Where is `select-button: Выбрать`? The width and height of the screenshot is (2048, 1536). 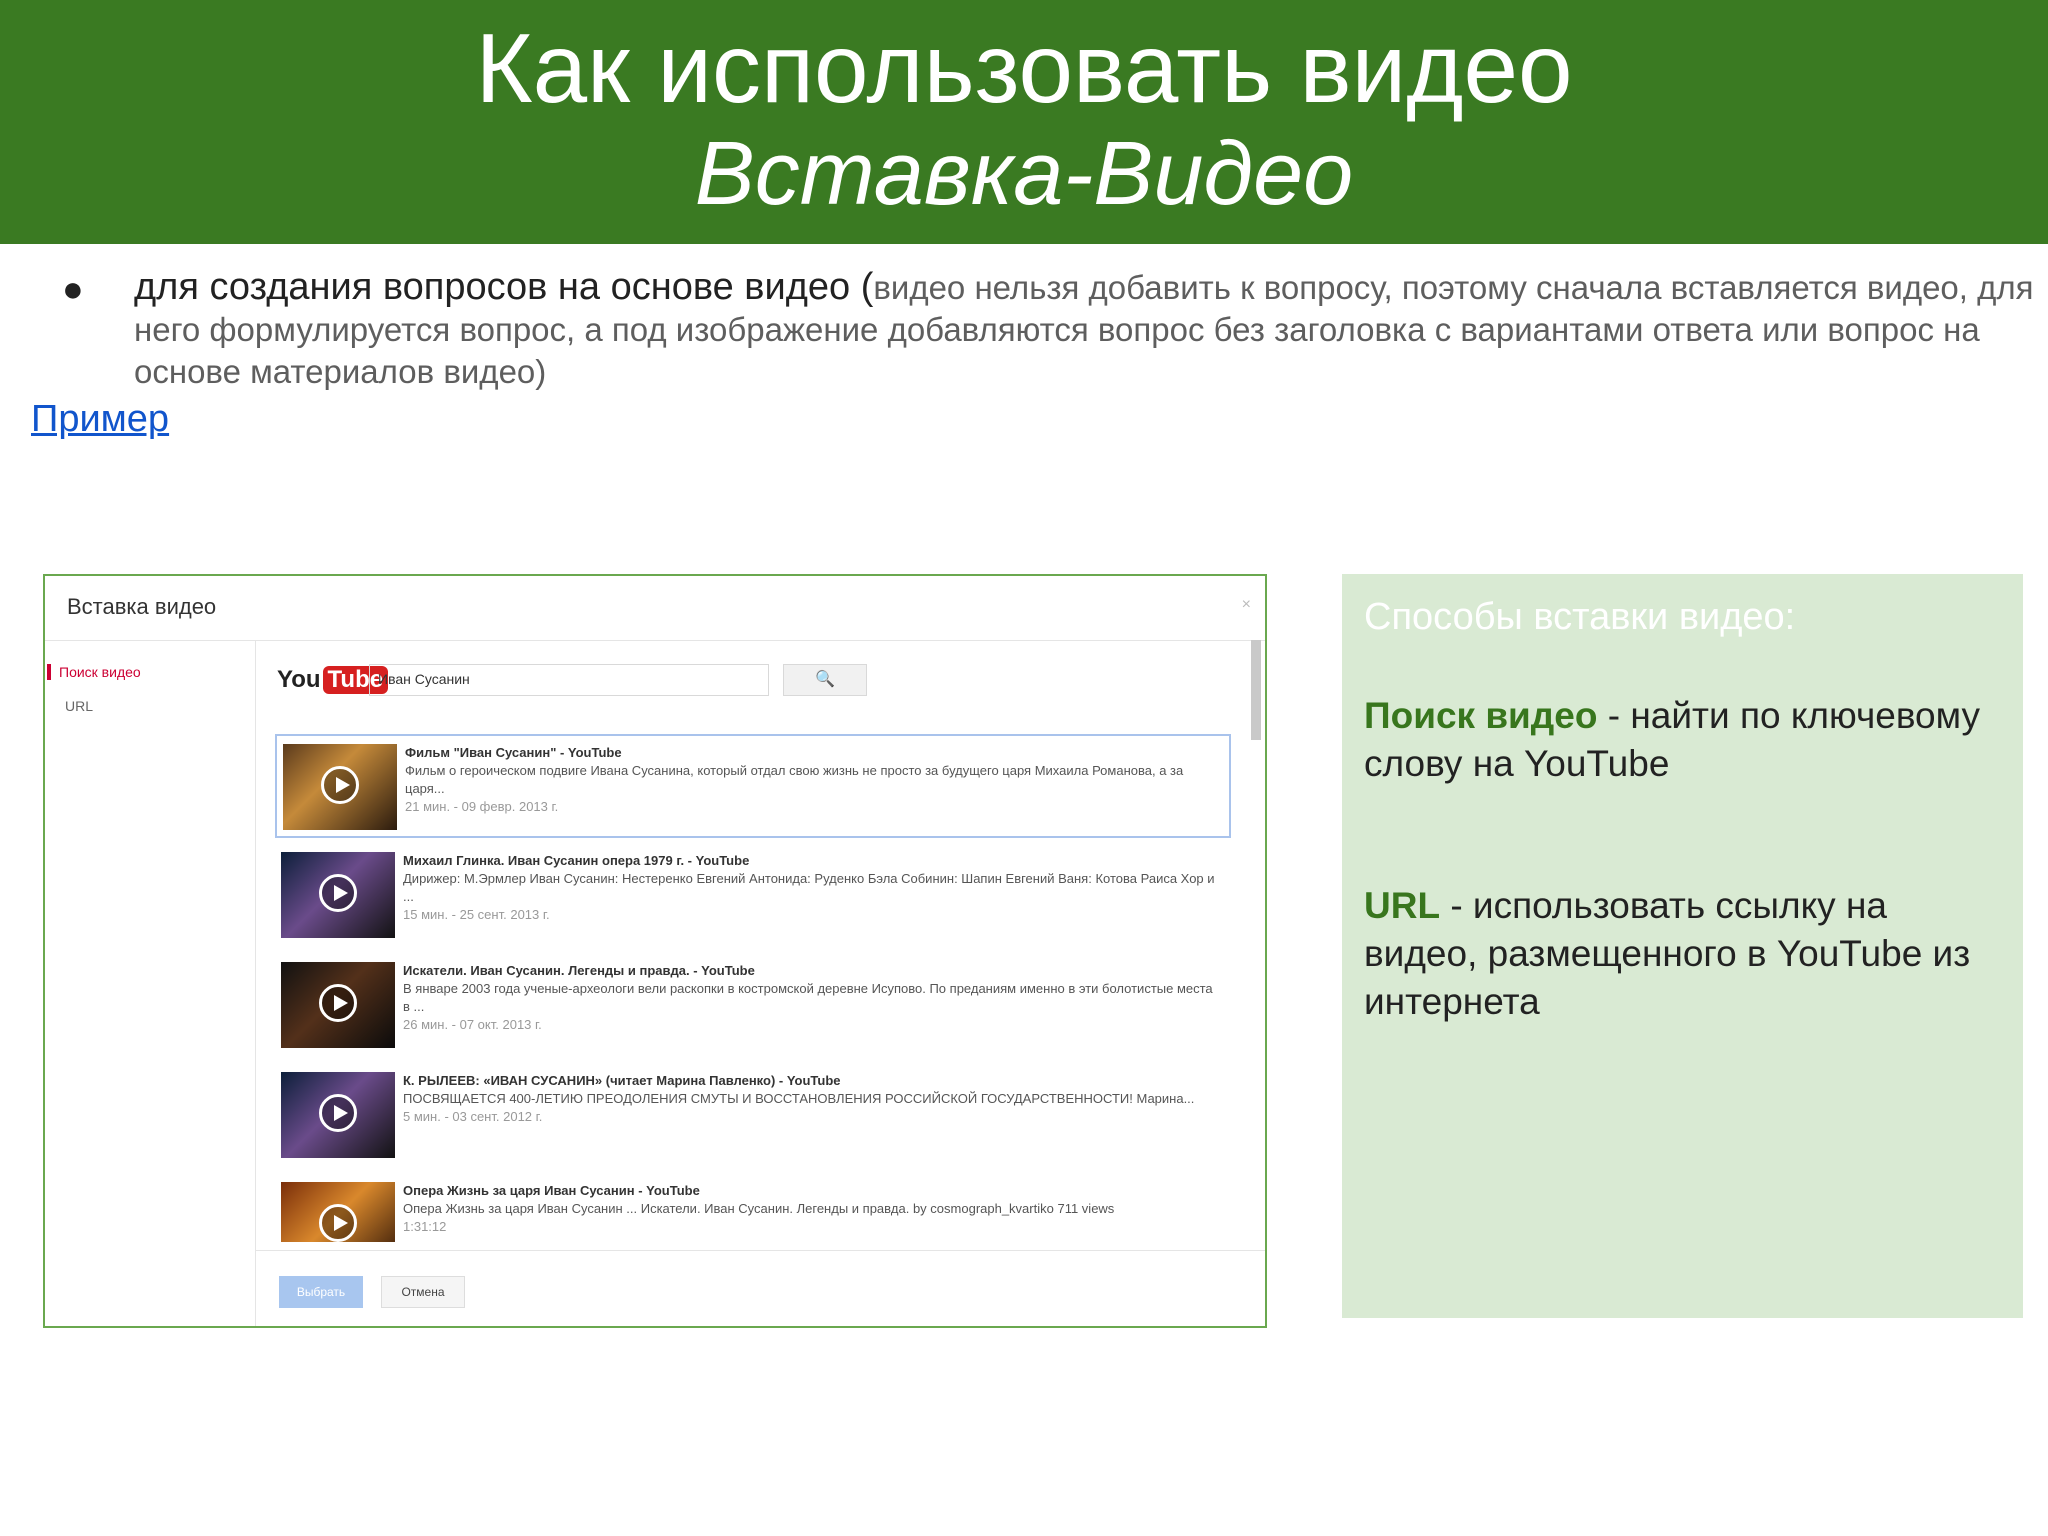 select-button: Выбрать is located at coordinates (321, 1292).